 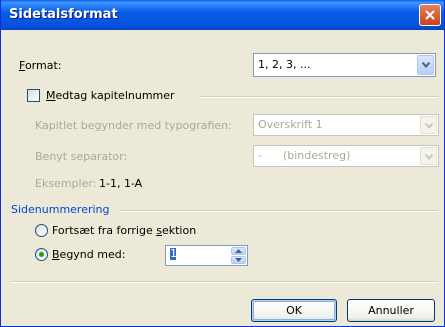 I want to click on start-at-value: 1, so click(x=173, y=254).